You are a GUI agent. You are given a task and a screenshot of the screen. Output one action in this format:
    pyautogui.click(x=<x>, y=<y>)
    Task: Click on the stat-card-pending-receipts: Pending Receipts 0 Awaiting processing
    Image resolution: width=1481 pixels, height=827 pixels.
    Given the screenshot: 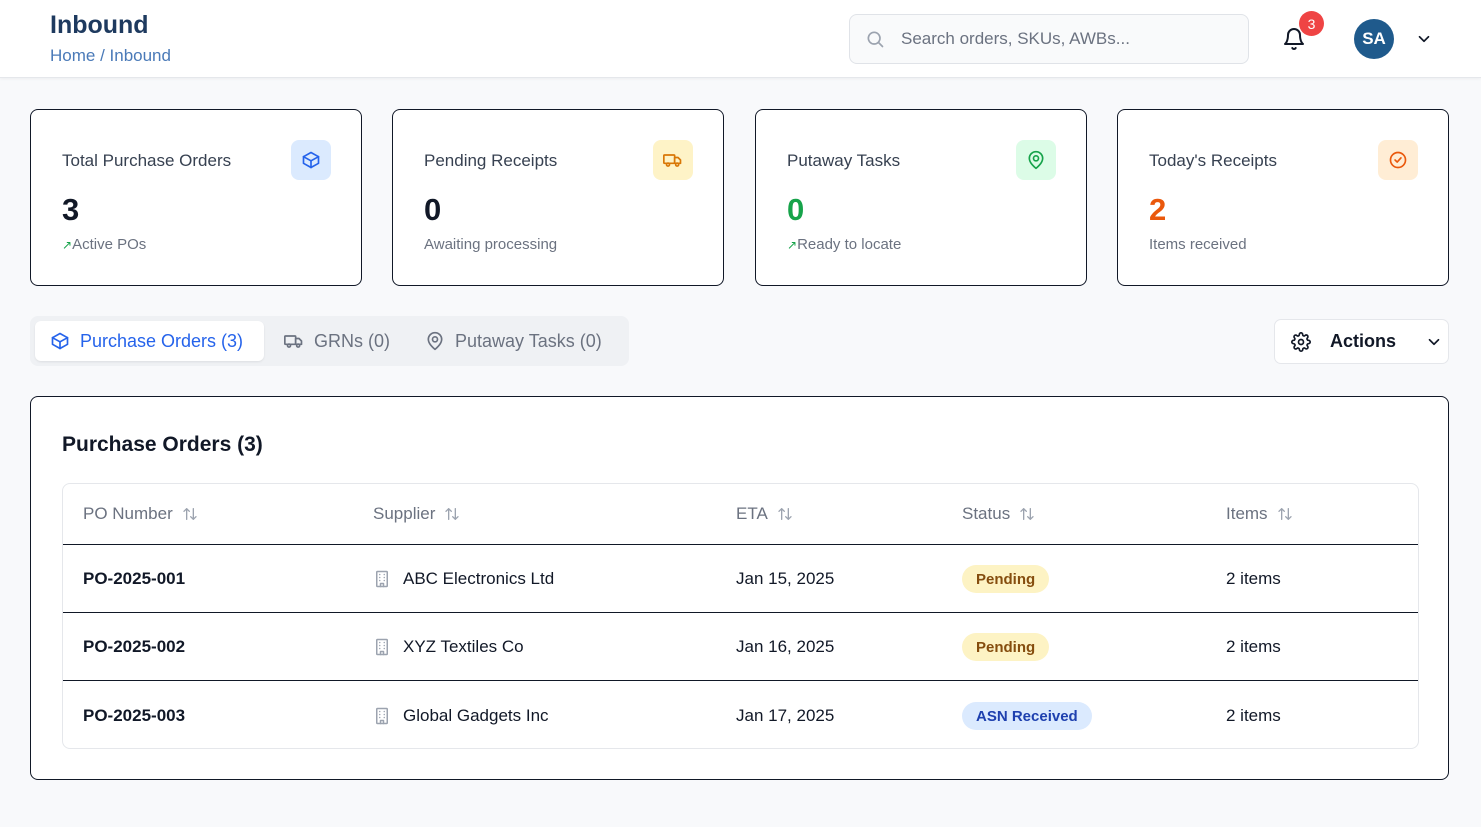 What is the action you would take?
    pyautogui.click(x=558, y=197)
    